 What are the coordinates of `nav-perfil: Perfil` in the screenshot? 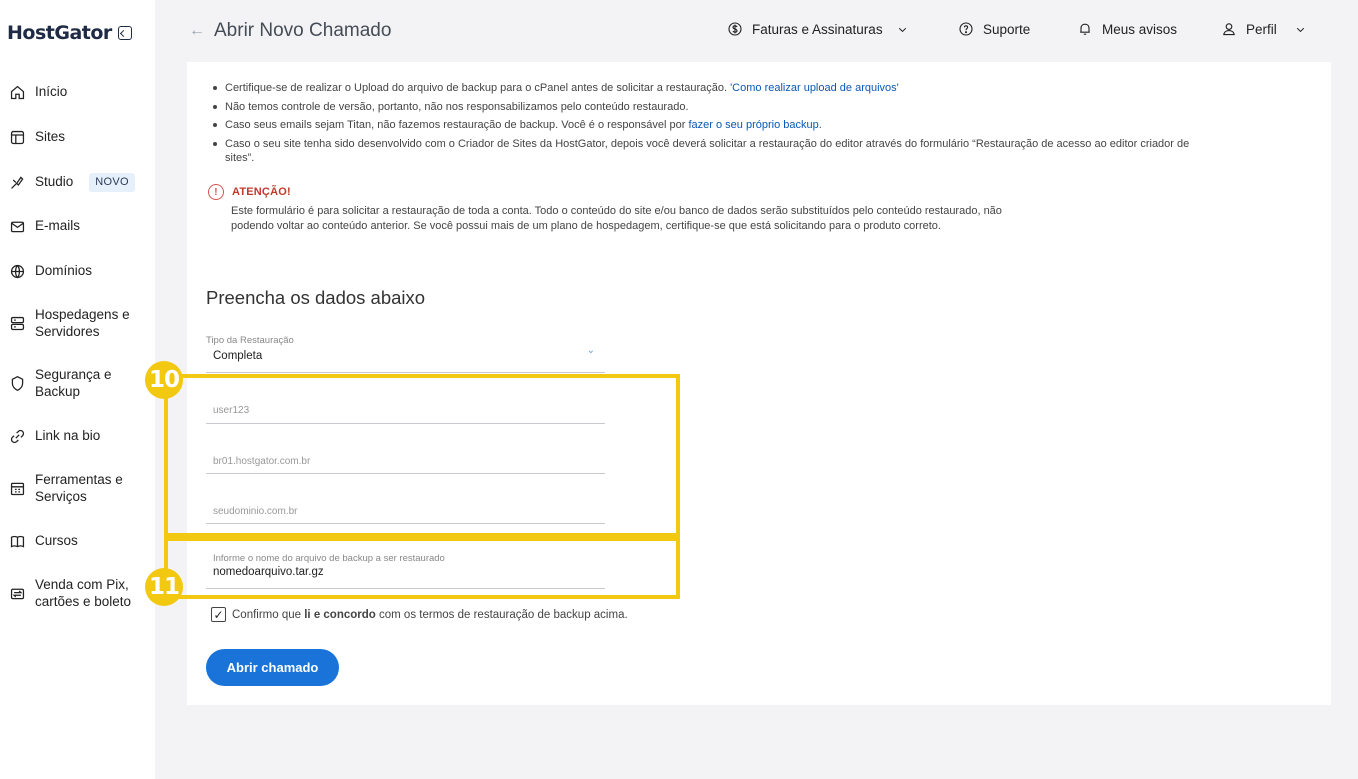 It's located at (1264, 29).